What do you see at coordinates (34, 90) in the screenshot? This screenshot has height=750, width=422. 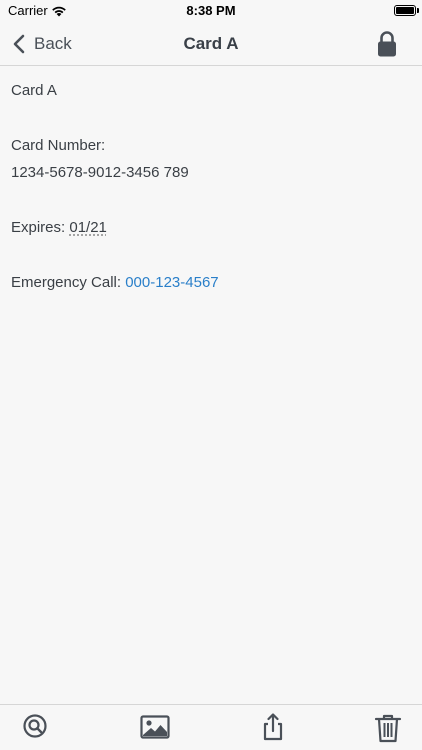 I see `note-title: Card A` at bounding box center [34, 90].